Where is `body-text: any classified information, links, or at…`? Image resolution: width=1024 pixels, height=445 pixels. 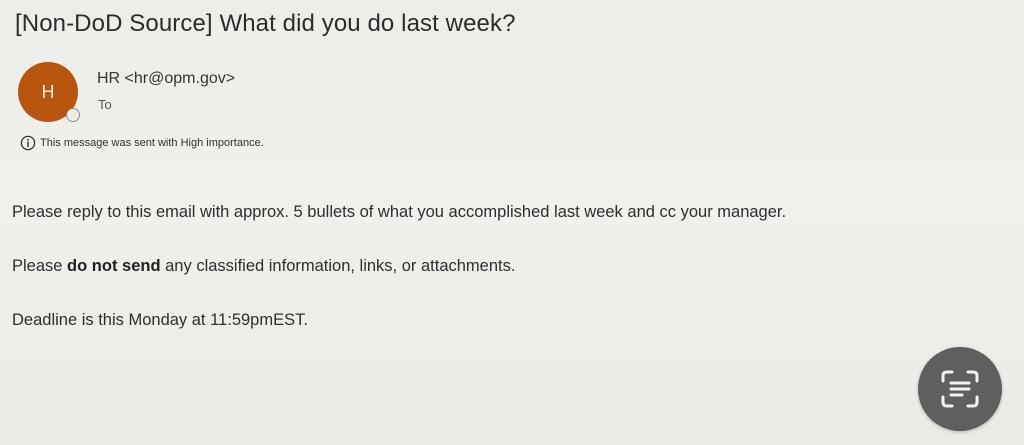
body-text: any classified information, links, or at… is located at coordinates (338, 266).